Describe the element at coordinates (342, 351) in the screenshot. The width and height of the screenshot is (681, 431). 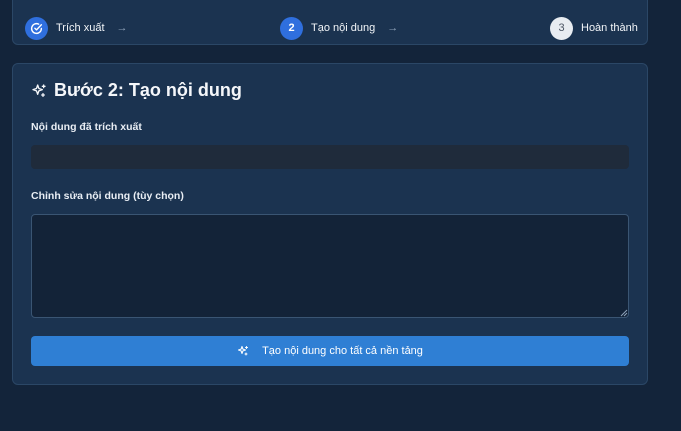
I see `generate-button-label: Tạo nội dung cho tất cả nền tảng` at that location.